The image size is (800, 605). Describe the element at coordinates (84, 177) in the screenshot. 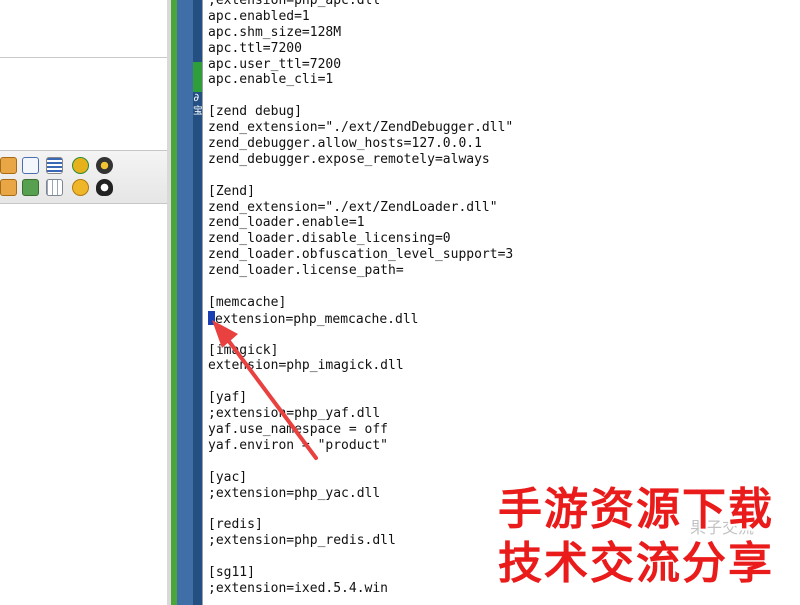

I see `toolbar` at that location.